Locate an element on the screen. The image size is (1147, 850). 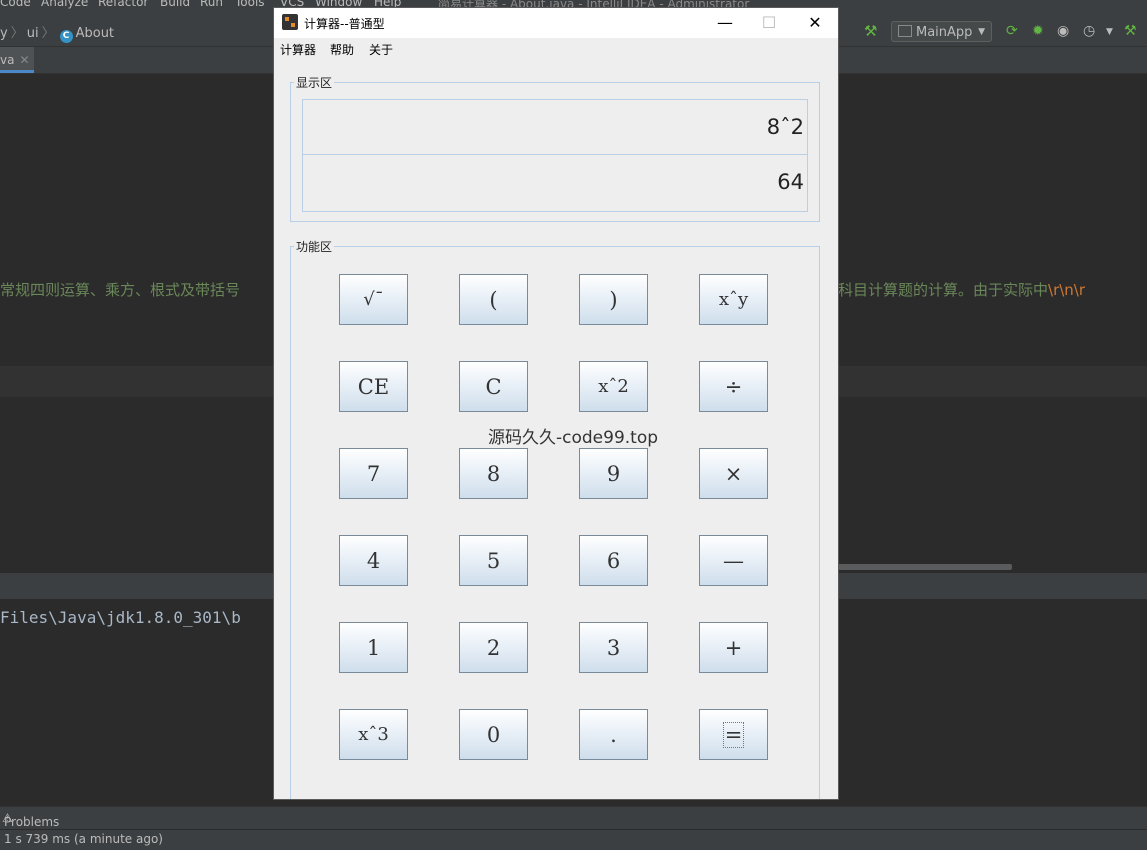
digit-2-button: 2 is located at coordinates (493, 647).